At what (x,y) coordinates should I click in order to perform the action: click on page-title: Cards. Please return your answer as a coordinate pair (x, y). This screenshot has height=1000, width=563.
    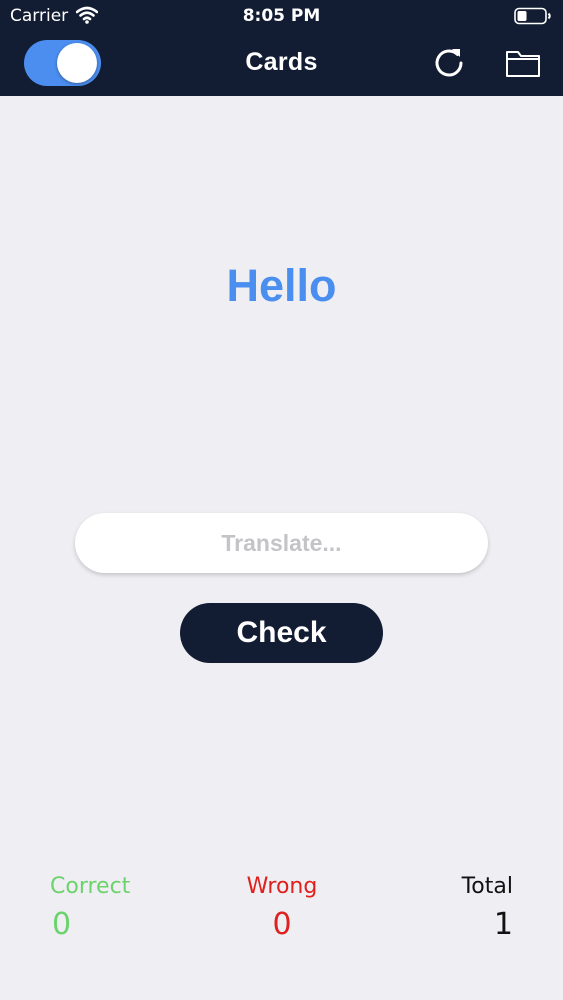
    Looking at the image, I should click on (281, 62).